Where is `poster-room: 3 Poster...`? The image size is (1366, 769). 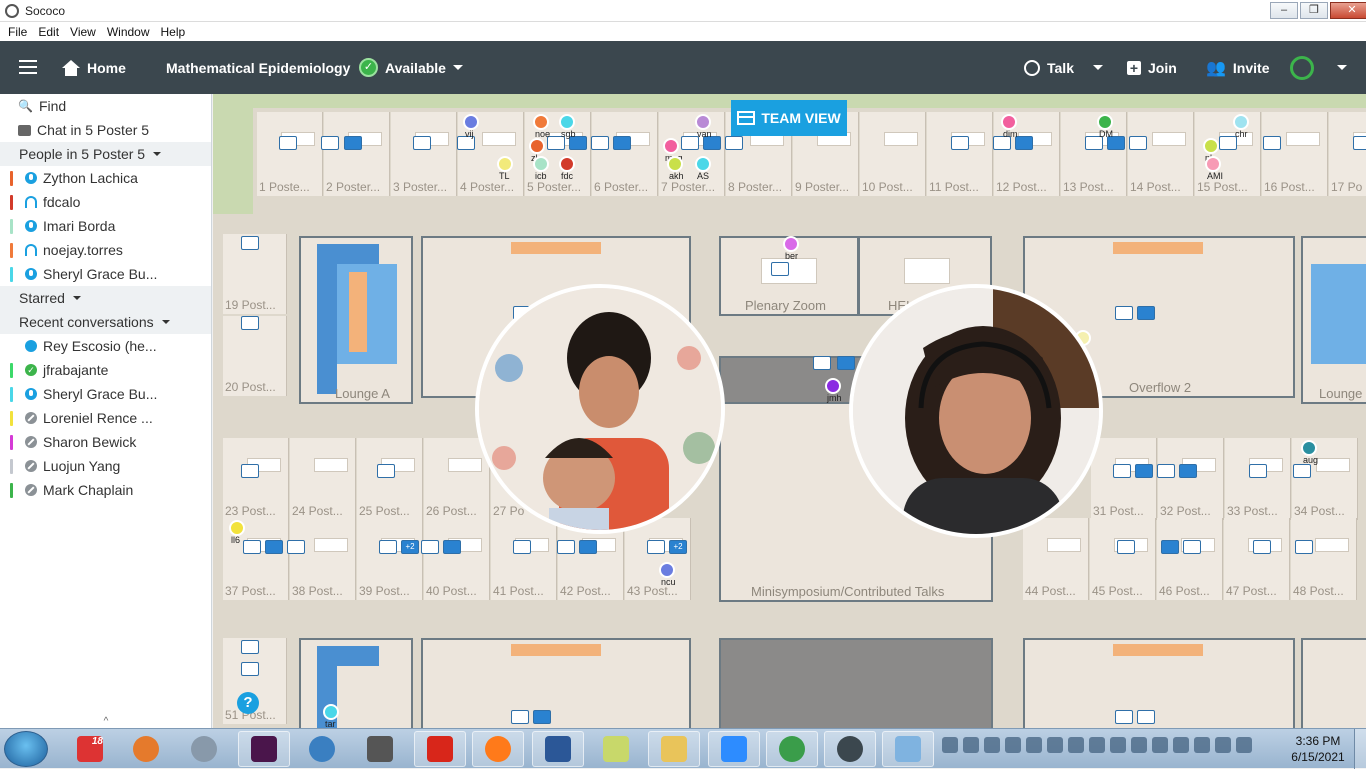 poster-room: 3 Poster... is located at coordinates (424, 154).